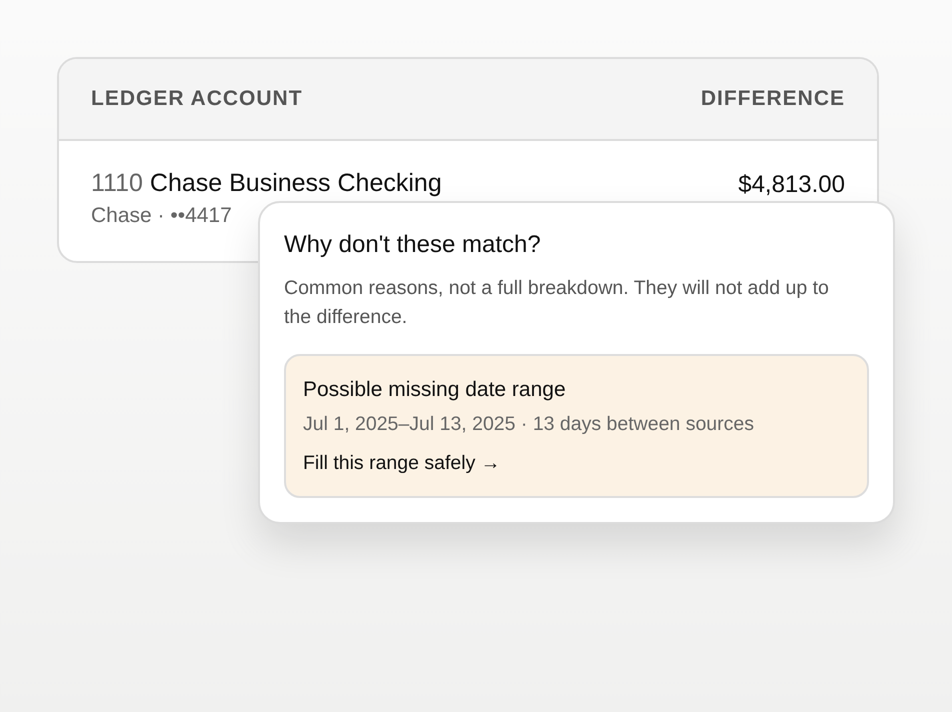  What do you see at coordinates (557, 303) in the screenshot?
I see `popover-description: Common reasons, not a full breakdown. They will not add up to the difference.` at bounding box center [557, 303].